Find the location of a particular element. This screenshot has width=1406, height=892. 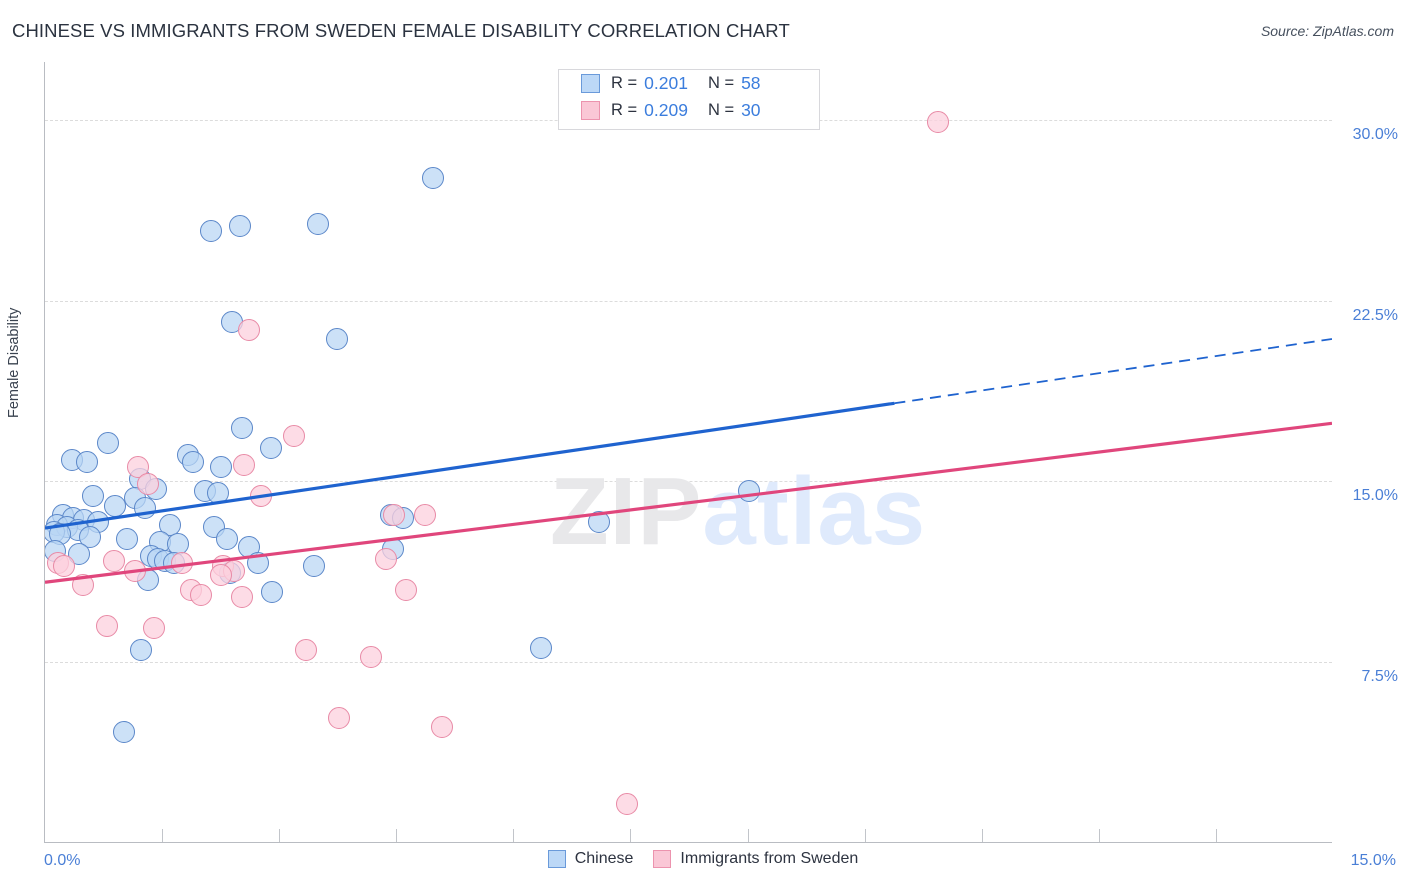

legend-label-chinese: Chinese is located at coordinates (604, 858).